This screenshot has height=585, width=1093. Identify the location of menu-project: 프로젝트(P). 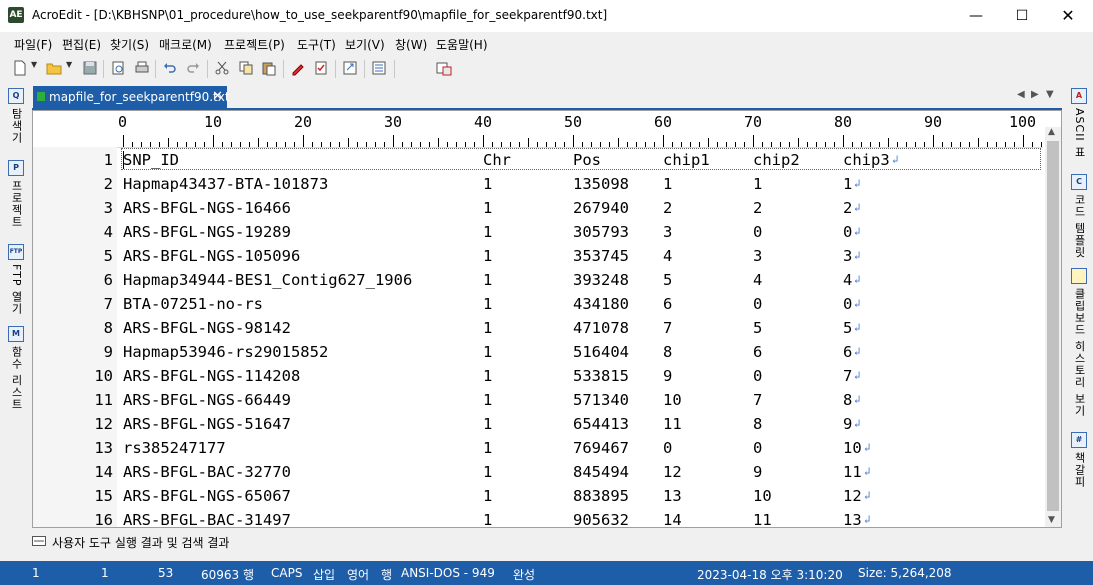
(254, 44).